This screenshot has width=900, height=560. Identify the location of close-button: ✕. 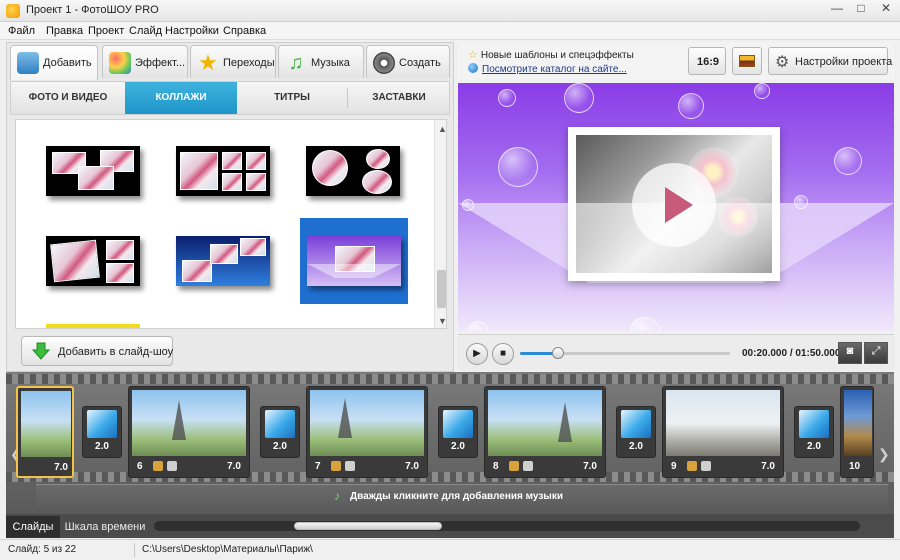
(886, 9).